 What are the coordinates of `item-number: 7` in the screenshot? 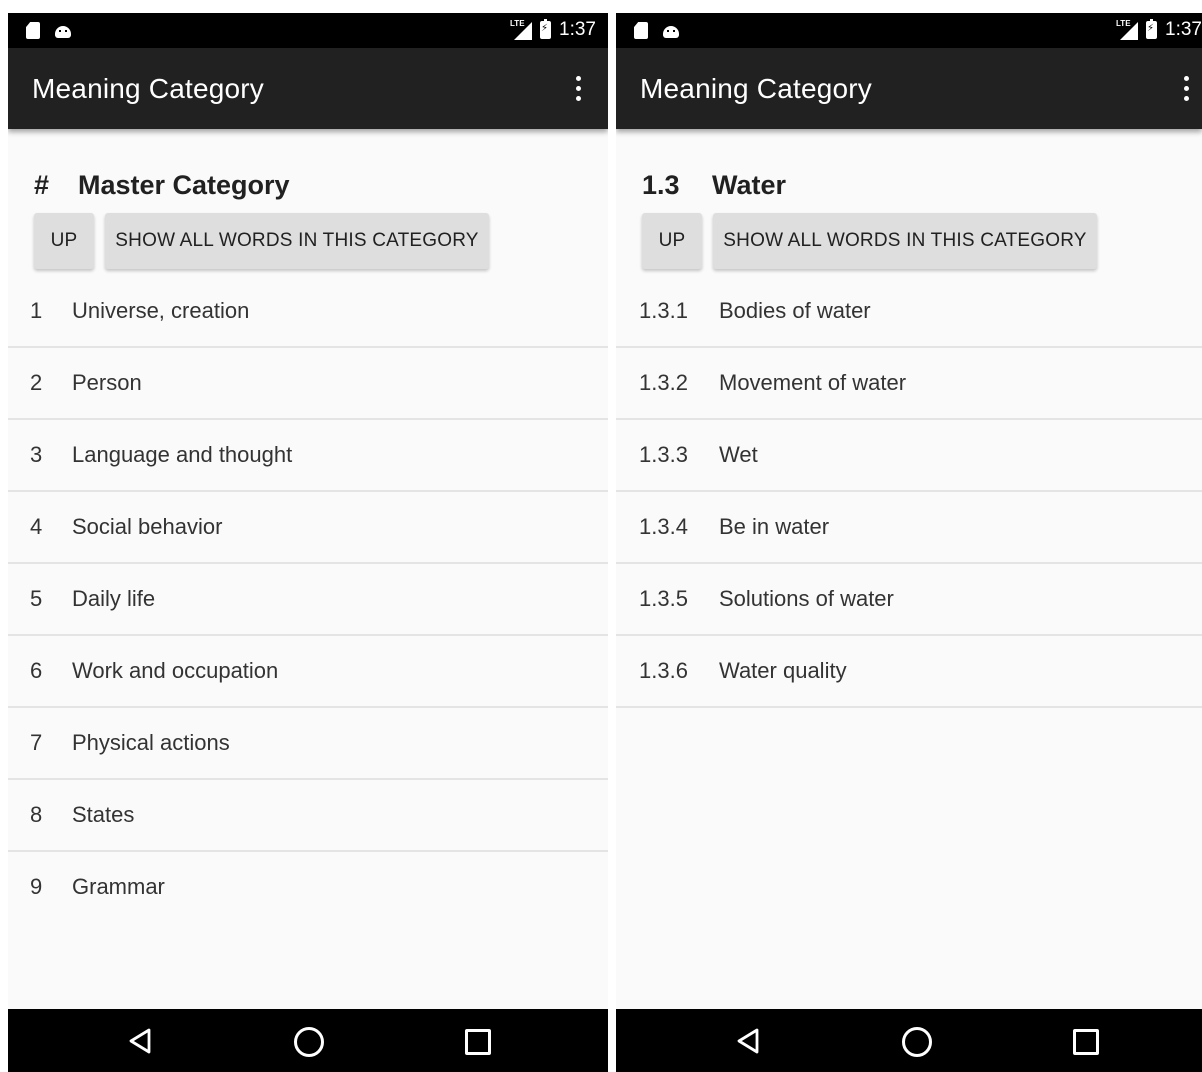 It's located at (36, 742).